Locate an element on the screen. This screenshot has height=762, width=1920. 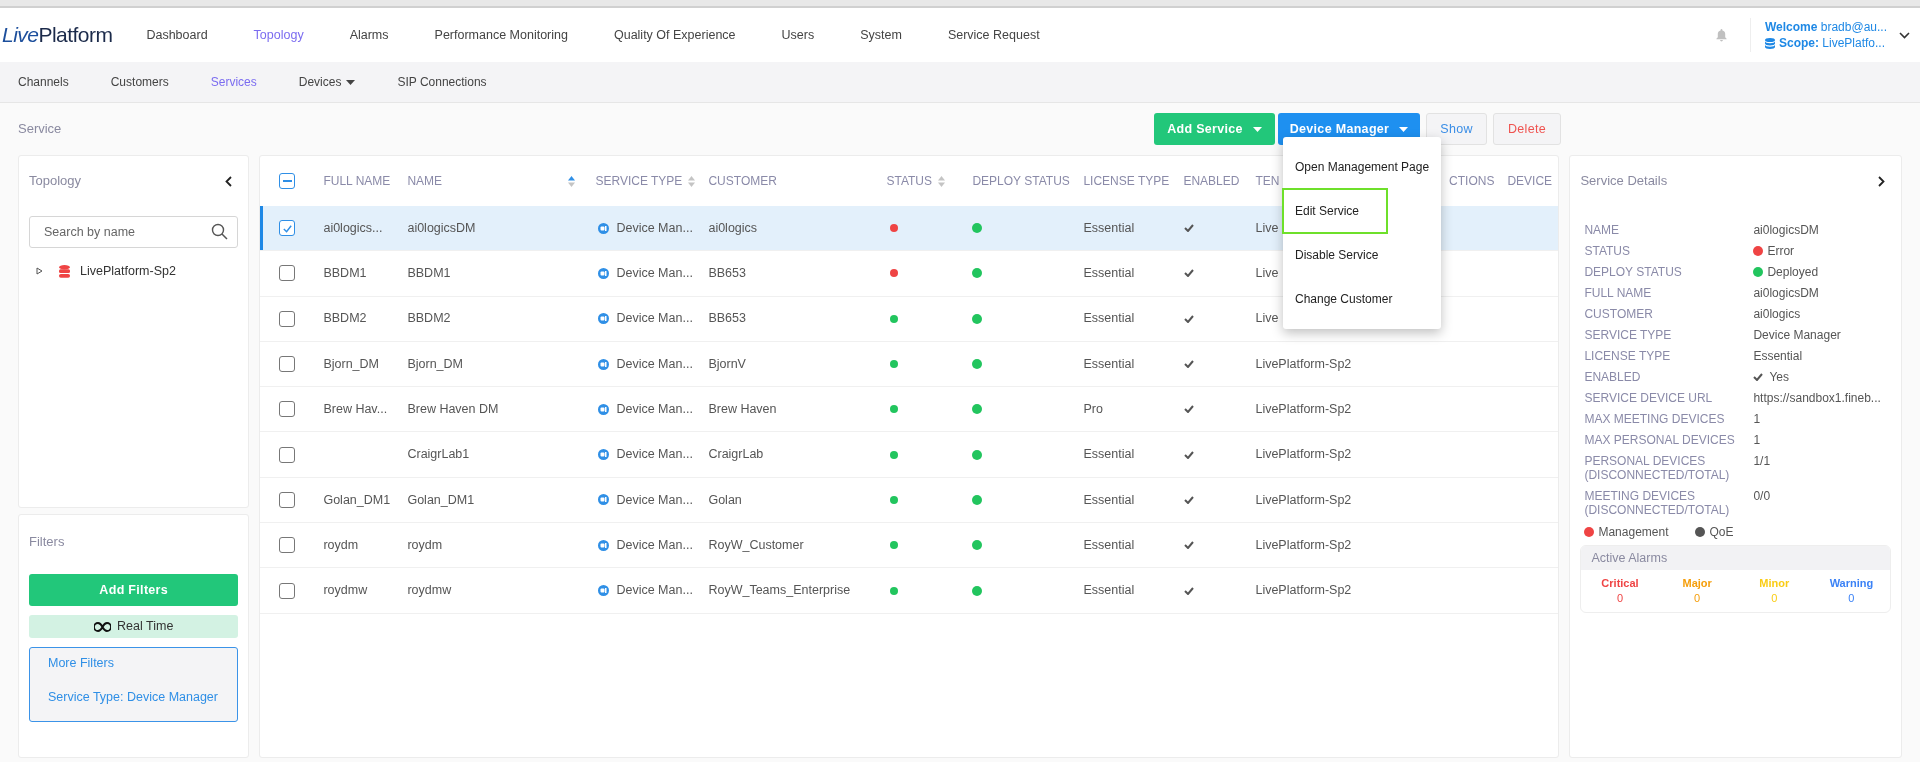
column-header: FULL NAME is located at coordinates (357, 181).